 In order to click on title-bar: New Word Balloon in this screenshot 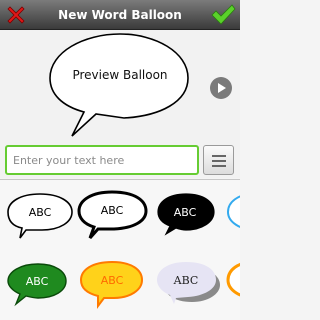, I will do `click(120, 15)`.